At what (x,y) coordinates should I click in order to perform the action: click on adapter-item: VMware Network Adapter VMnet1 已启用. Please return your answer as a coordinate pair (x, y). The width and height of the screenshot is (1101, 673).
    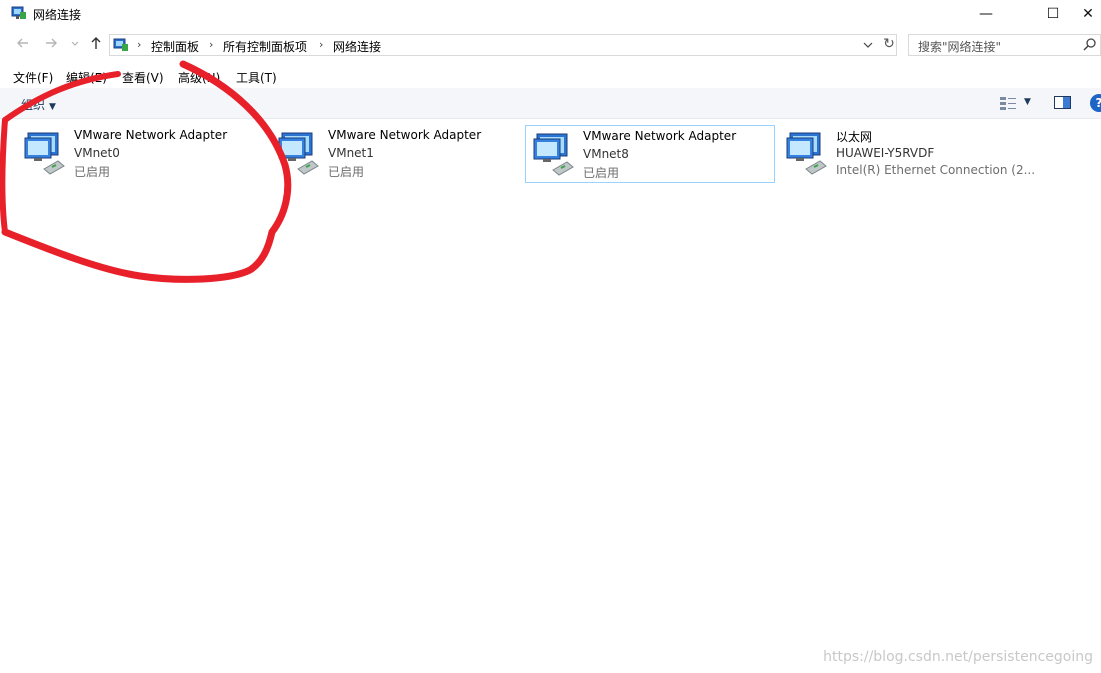
    Looking at the image, I should click on (396, 154).